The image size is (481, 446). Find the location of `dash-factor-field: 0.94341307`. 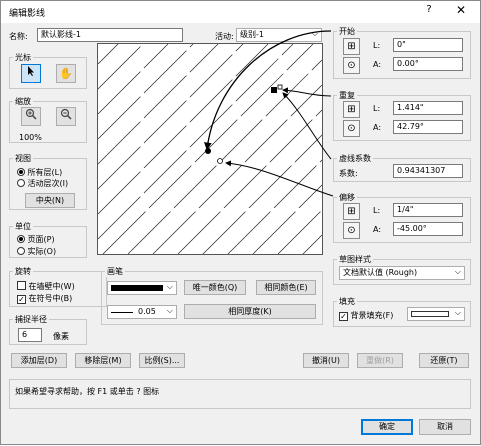

dash-factor-field: 0.94341307 is located at coordinates (428, 171).